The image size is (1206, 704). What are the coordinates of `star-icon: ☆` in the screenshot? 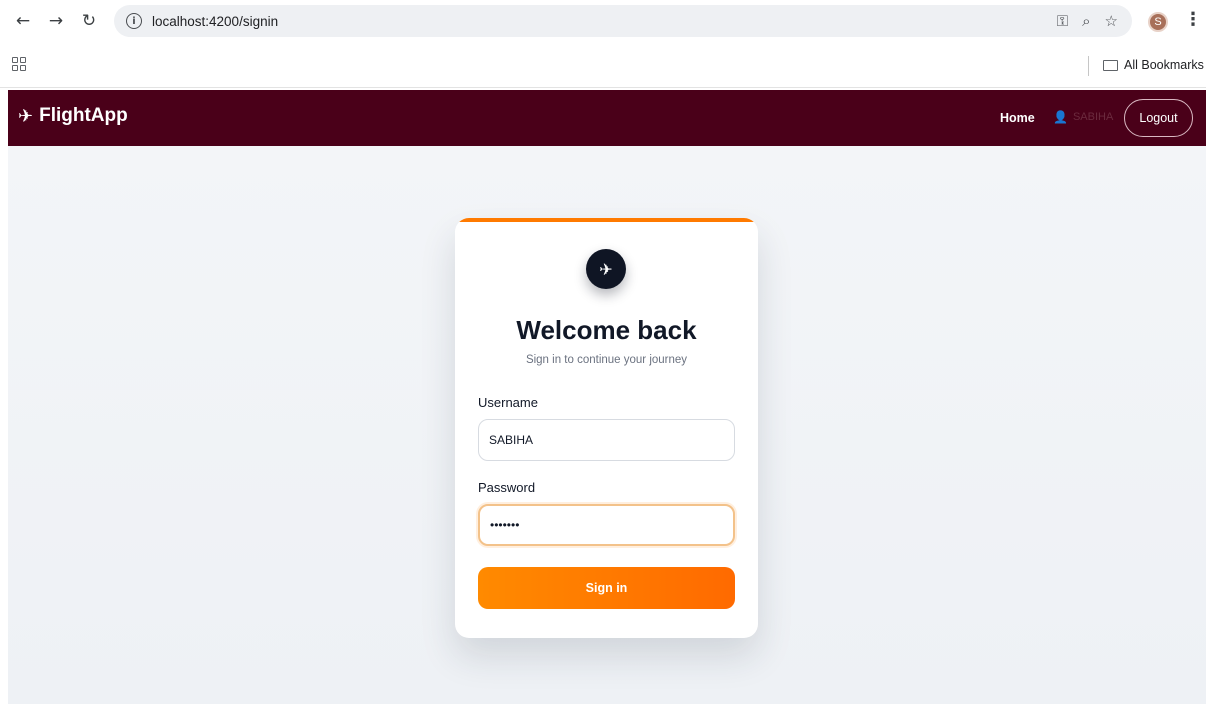 It's located at (1111, 21).